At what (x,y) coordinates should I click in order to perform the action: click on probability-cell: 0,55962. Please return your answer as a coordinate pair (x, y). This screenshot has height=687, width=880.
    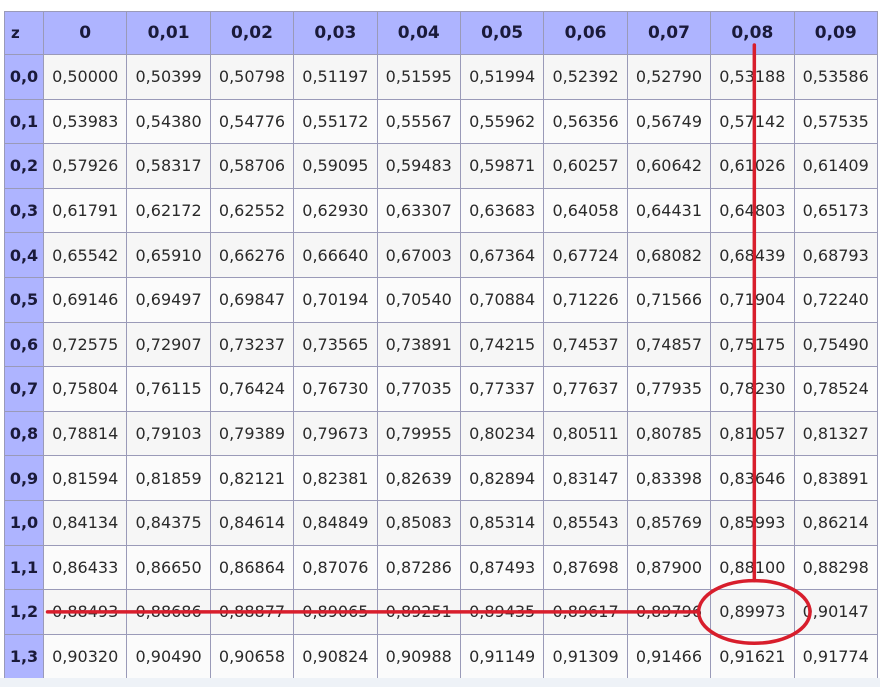
    Looking at the image, I should click on (502, 121).